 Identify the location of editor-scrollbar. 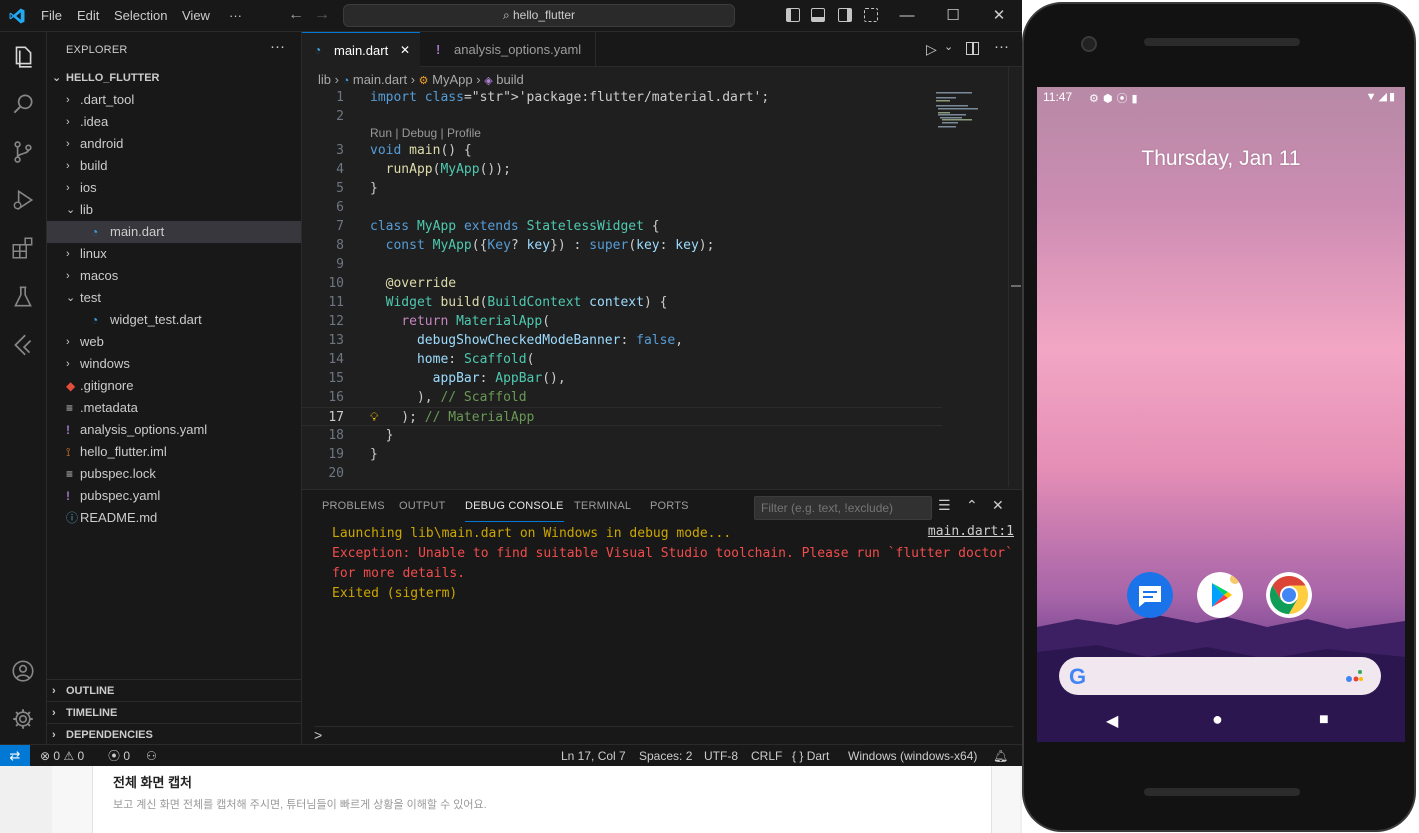
(1015, 277).